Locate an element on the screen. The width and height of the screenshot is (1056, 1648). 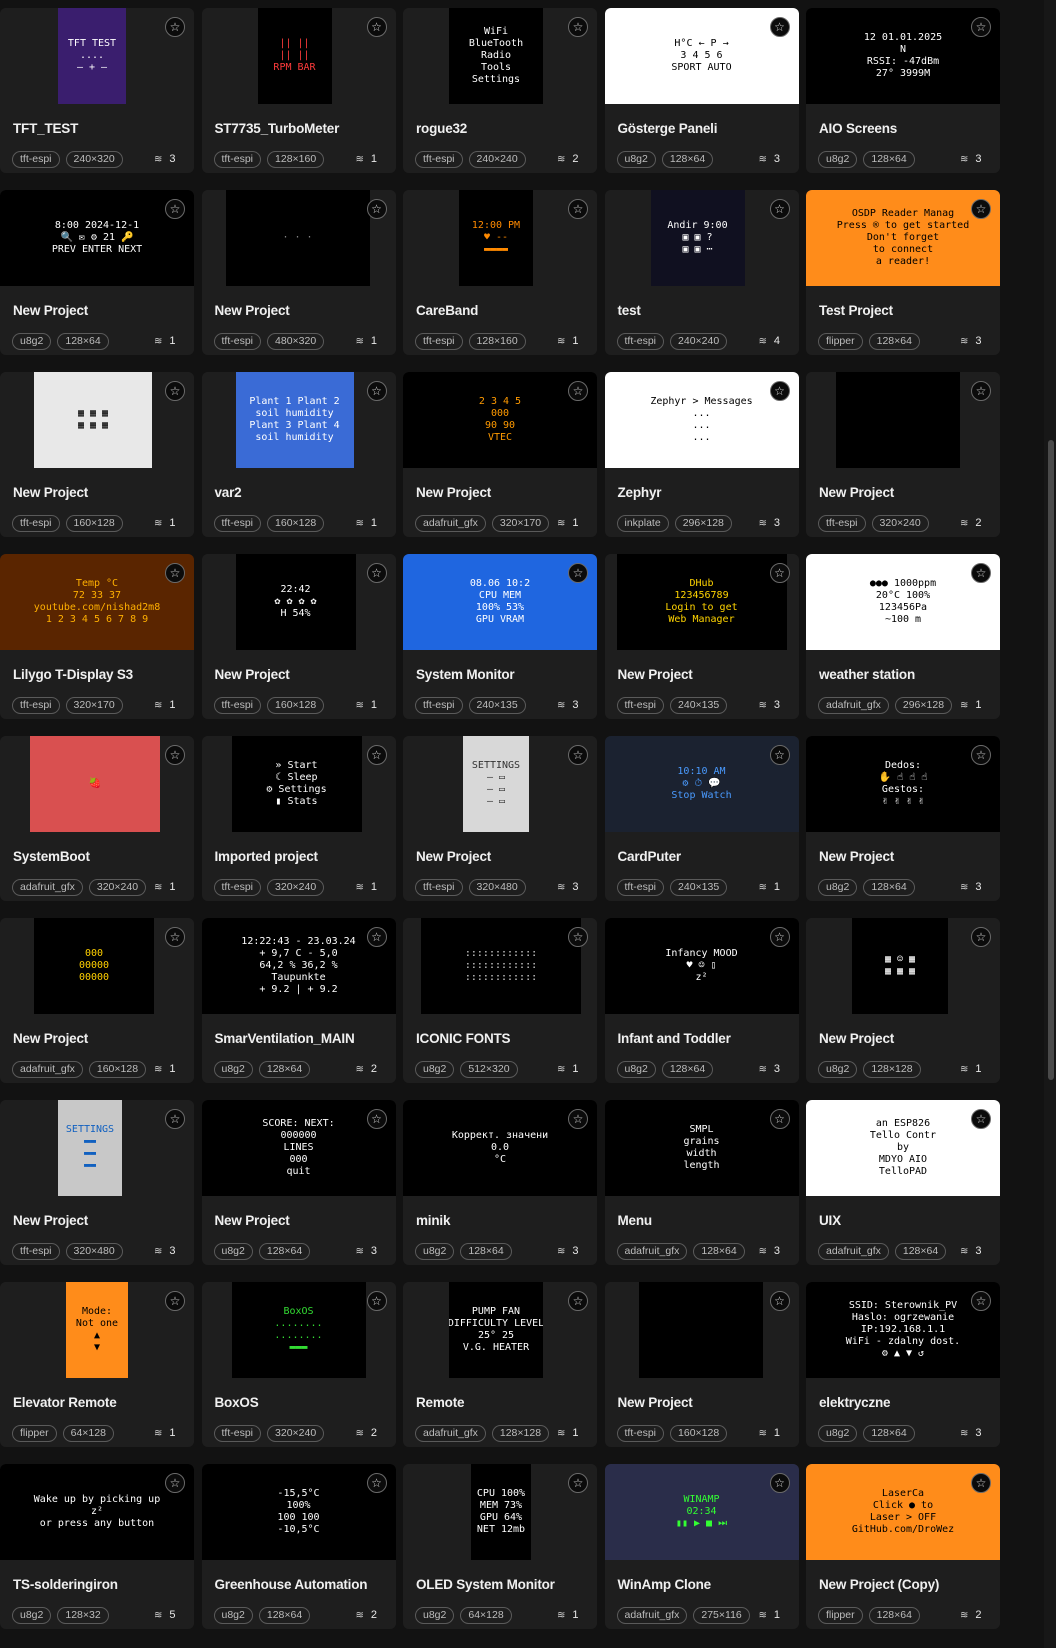
project-thumbnail: Infancy MOOD ♥ ☺ ▯ z² is located at coordinates (701, 966).